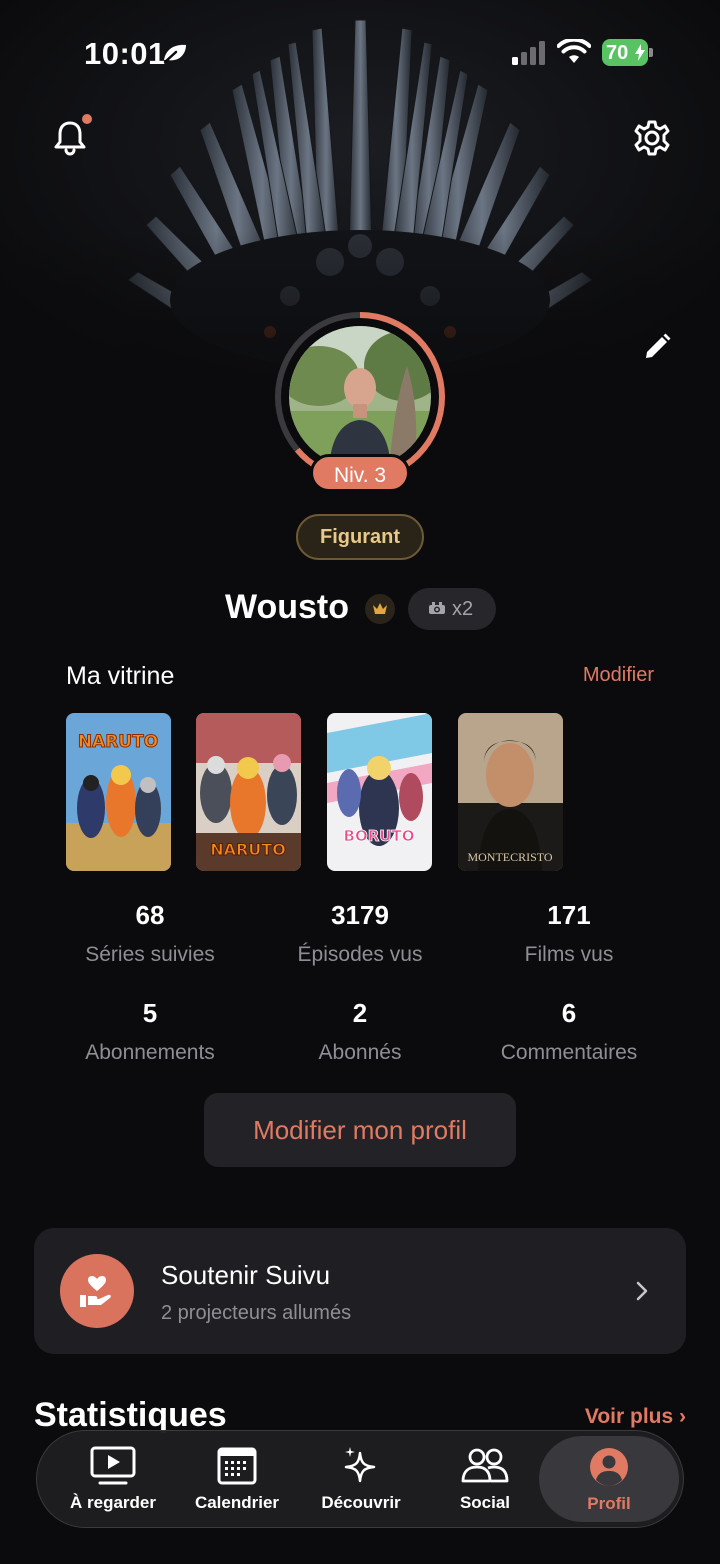  I want to click on status-bar: 10:01 70, so click(360, 50).